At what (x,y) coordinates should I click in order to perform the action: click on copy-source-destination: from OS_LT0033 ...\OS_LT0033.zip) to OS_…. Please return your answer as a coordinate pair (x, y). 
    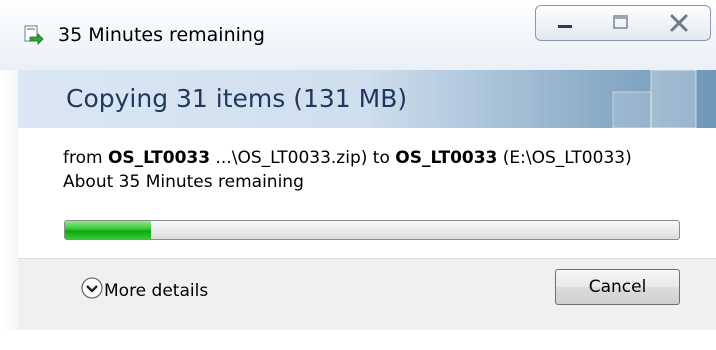
    Looking at the image, I should click on (347, 158).